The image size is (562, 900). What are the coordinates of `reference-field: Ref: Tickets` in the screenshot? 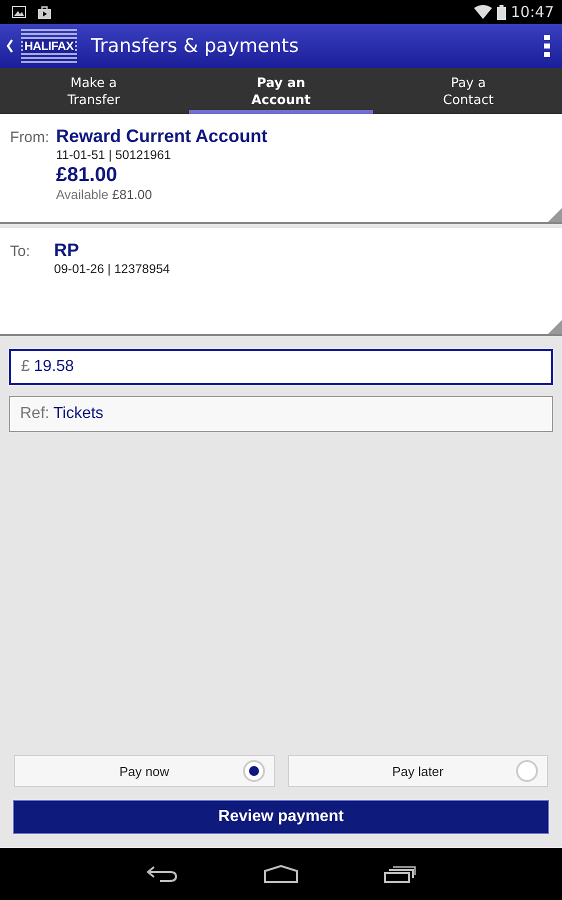 It's located at (281, 414).